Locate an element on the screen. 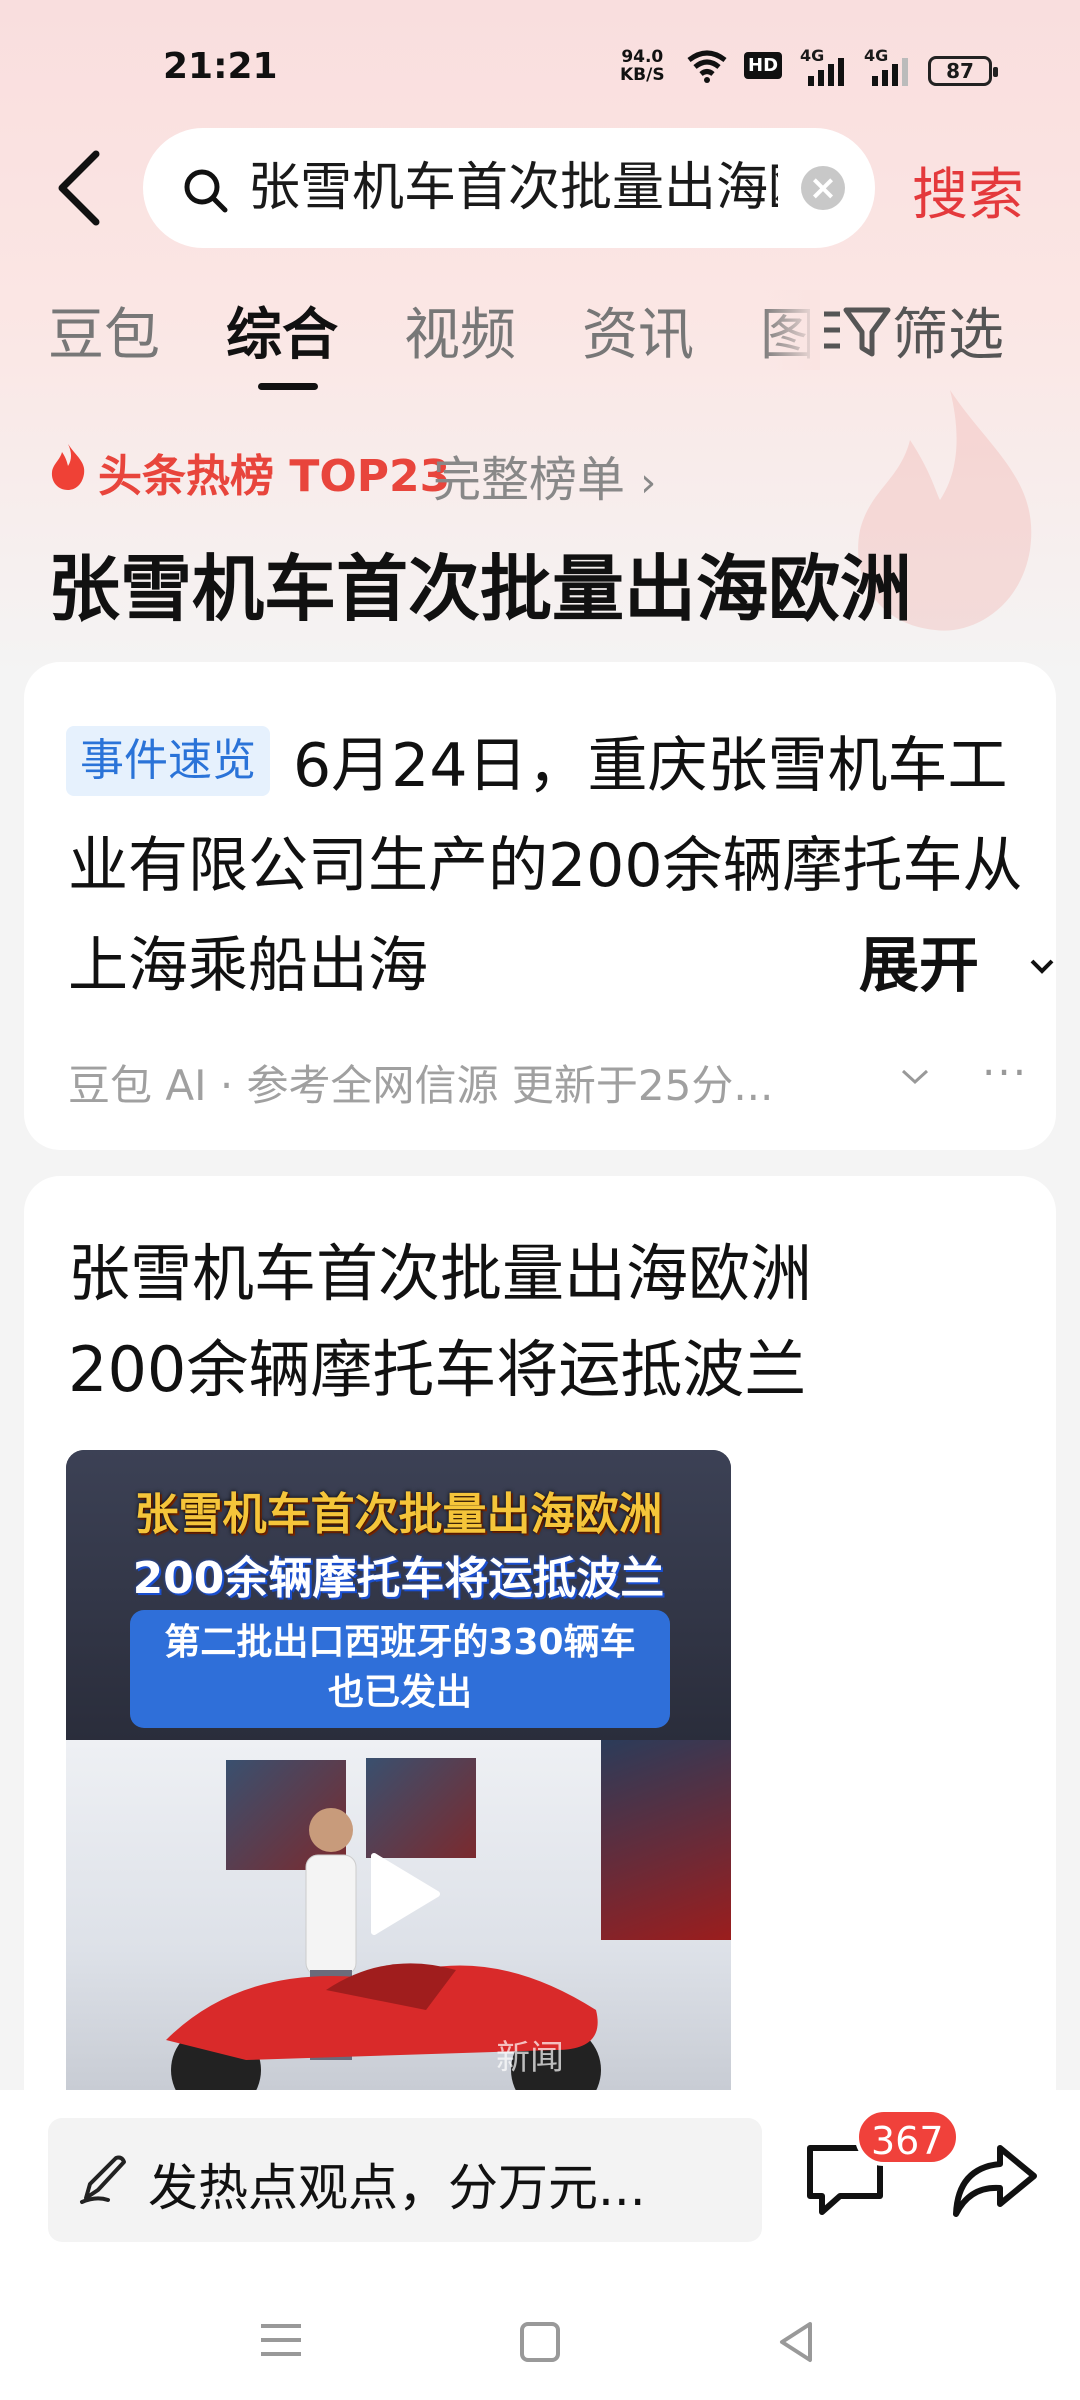 The height and width of the screenshot is (2400, 1080). back-nav-icon is located at coordinates (796, 2342).